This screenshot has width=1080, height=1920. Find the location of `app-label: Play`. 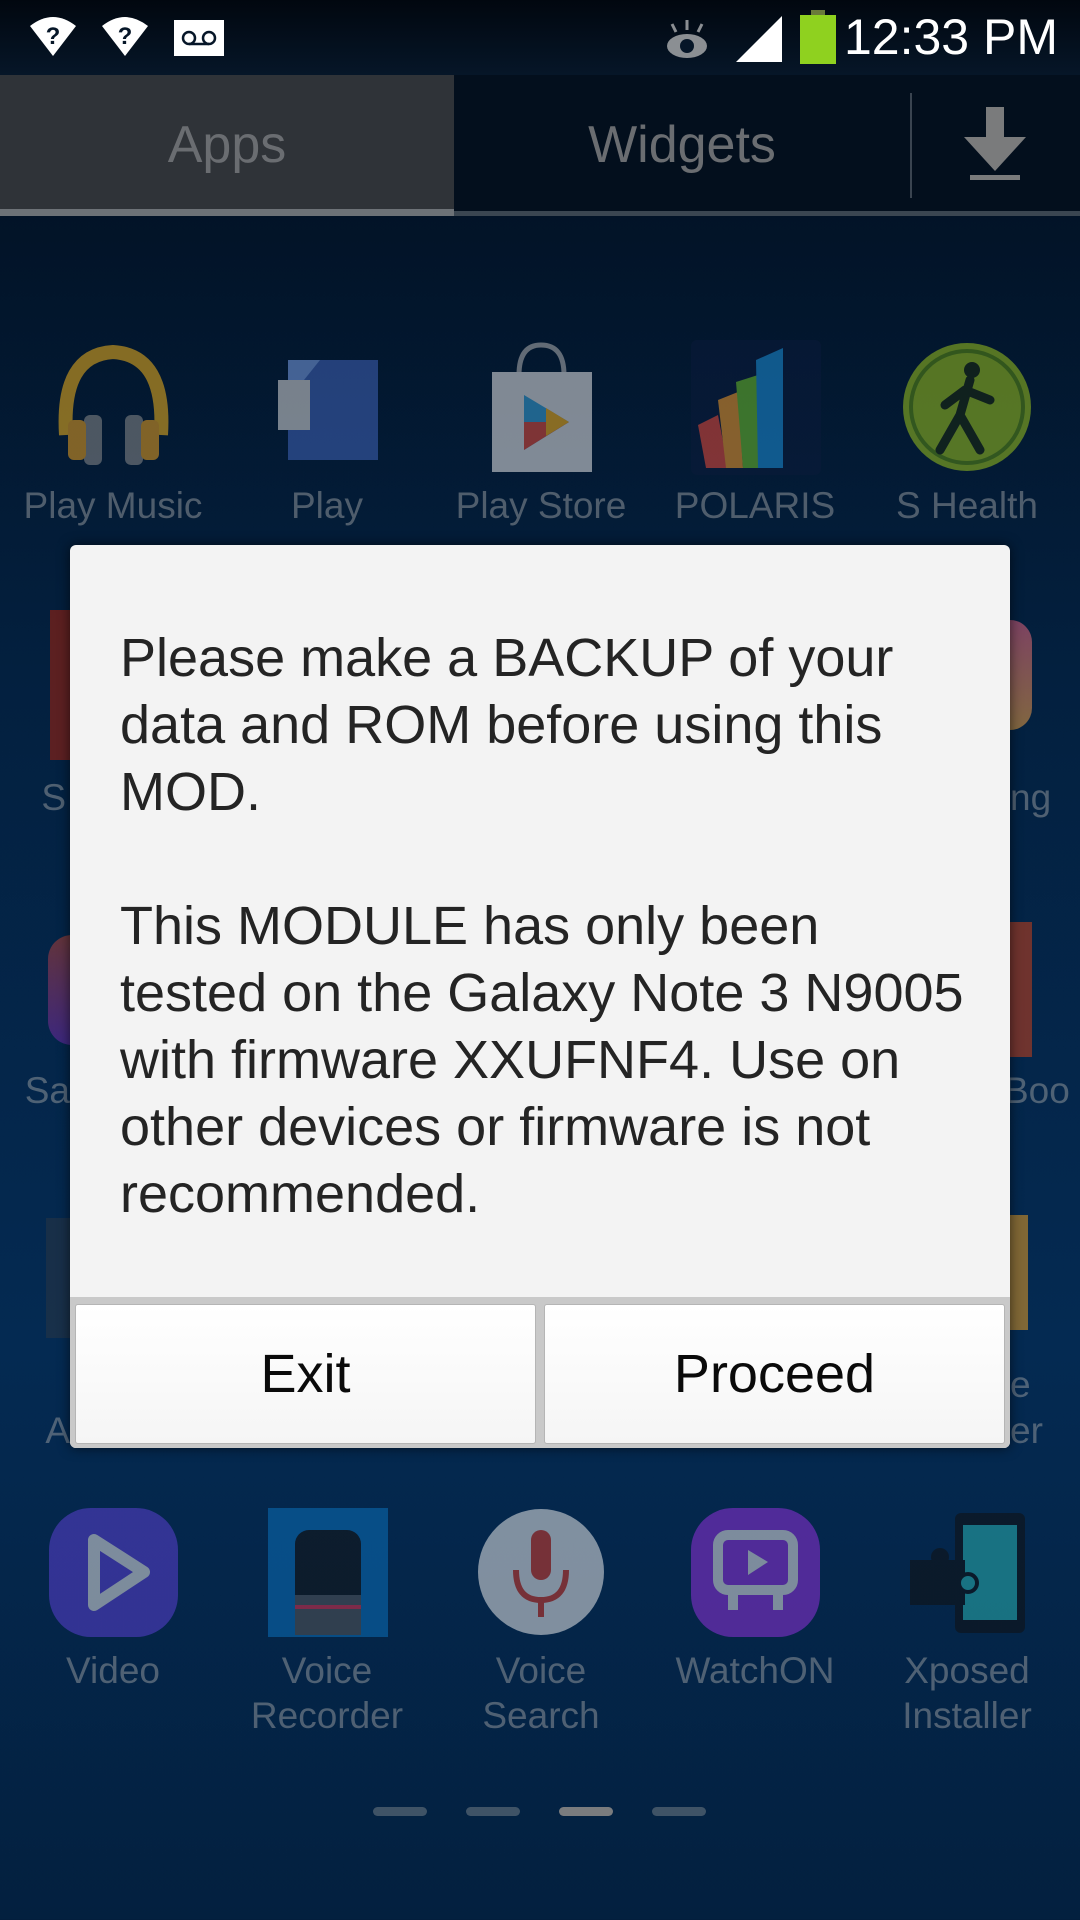

app-label: Play is located at coordinates (327, 505).